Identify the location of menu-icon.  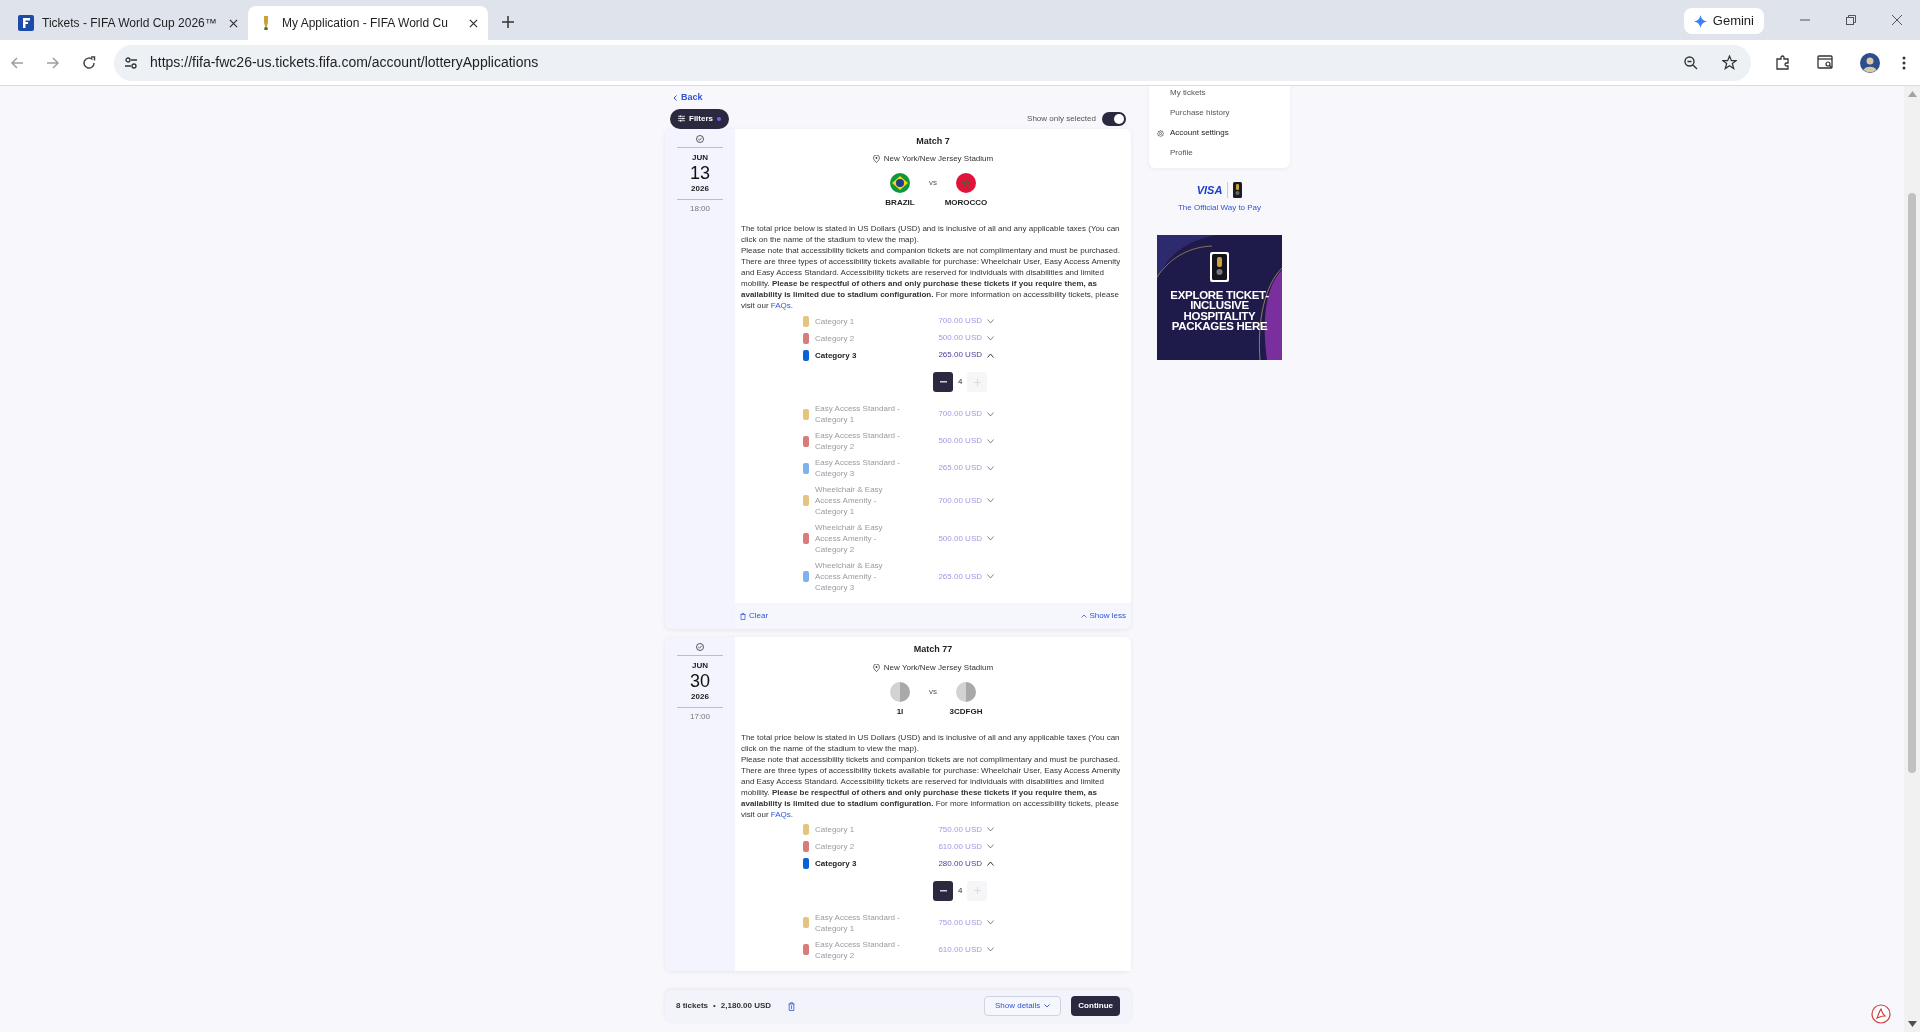
(1904, 62).